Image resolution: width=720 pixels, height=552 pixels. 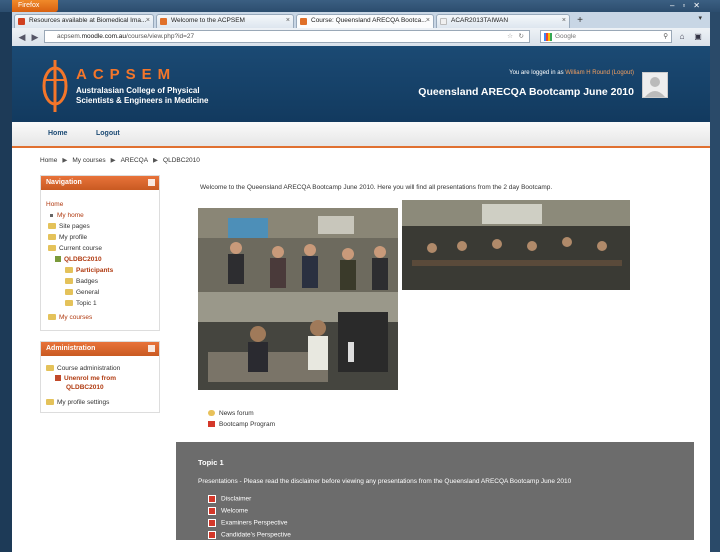 What do you see at coordinates (480, 20) in the screenshot?
I see `tab-label: ACAR2013TAIWAN` at bounding box center [480, 20].